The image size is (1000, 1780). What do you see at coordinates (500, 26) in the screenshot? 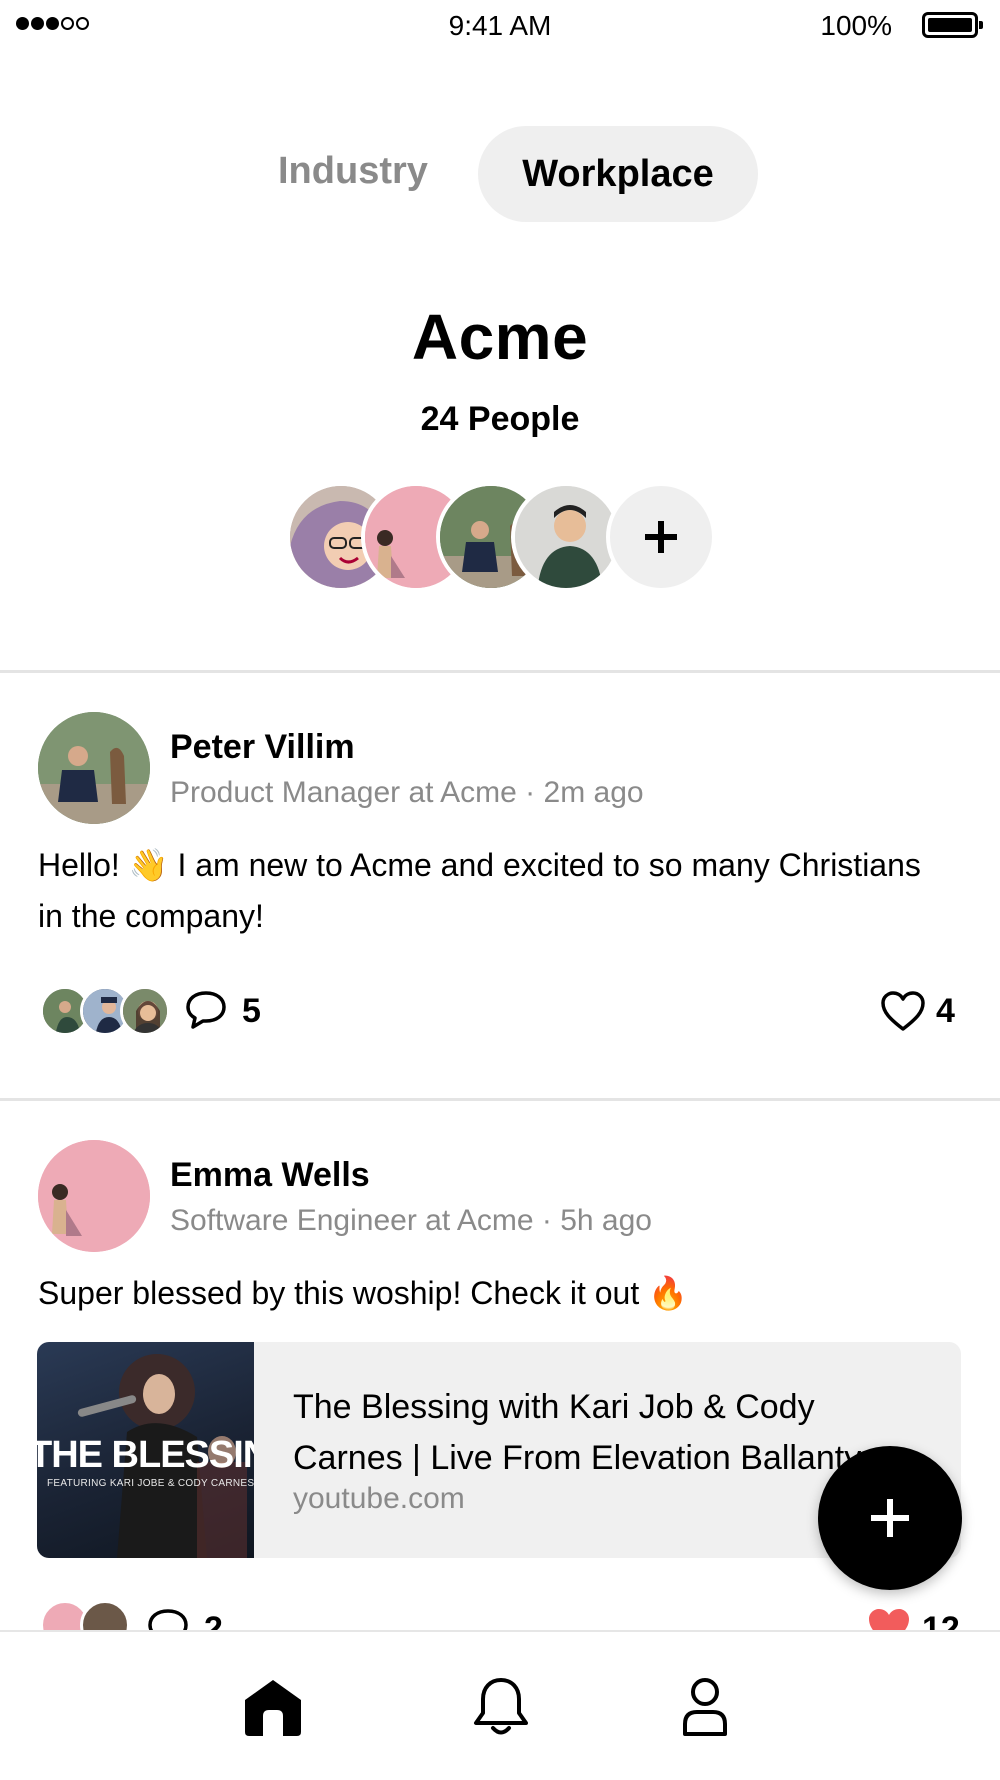
I see `status-bar: 9:41 AM 100%` at bounding box center [500, 26].